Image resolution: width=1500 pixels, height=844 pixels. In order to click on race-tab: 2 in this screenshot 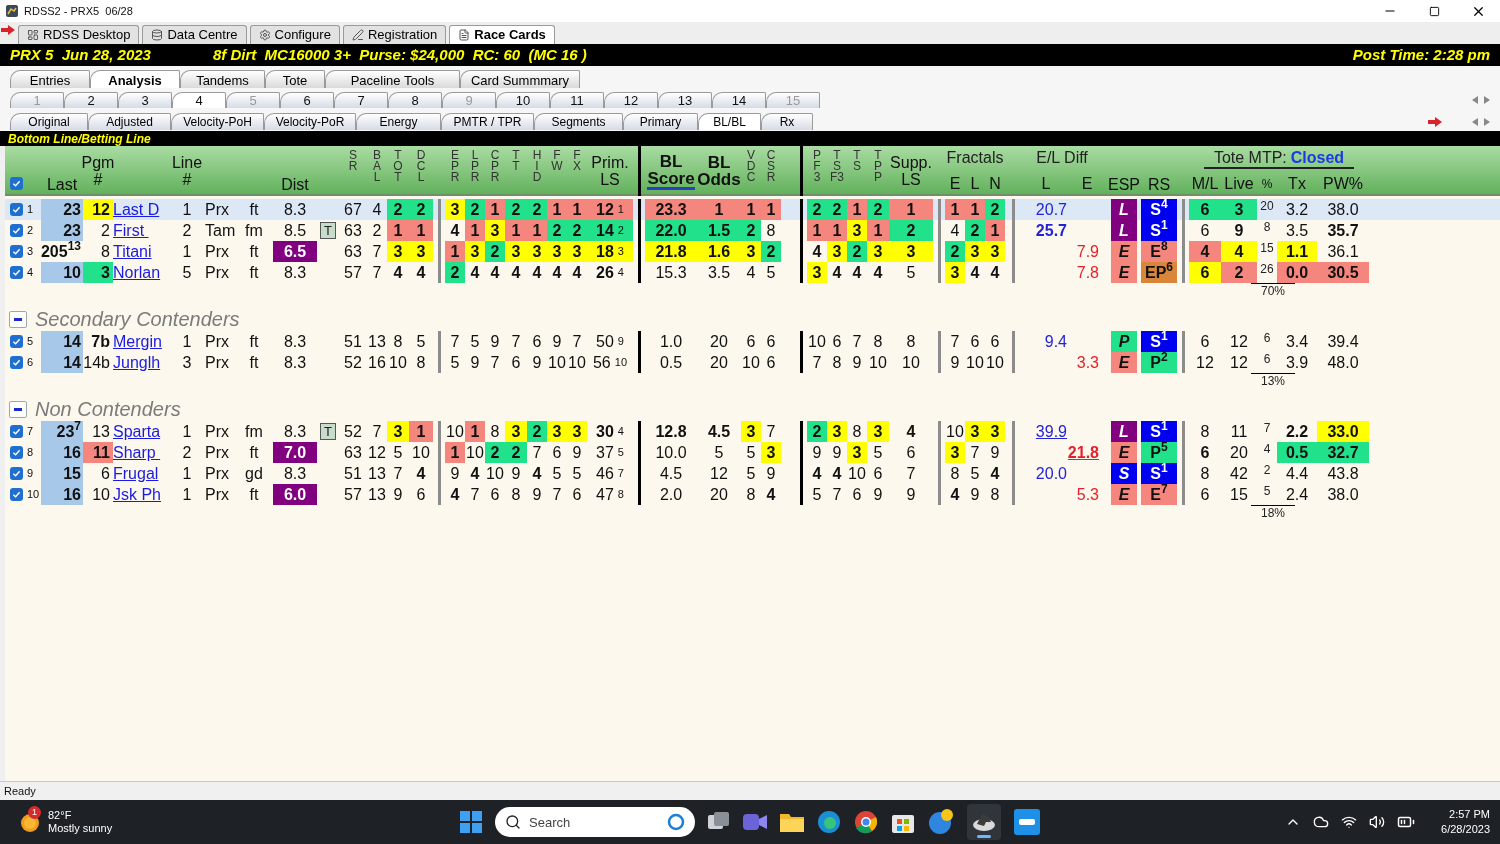, I will do `click(91, 100)`.